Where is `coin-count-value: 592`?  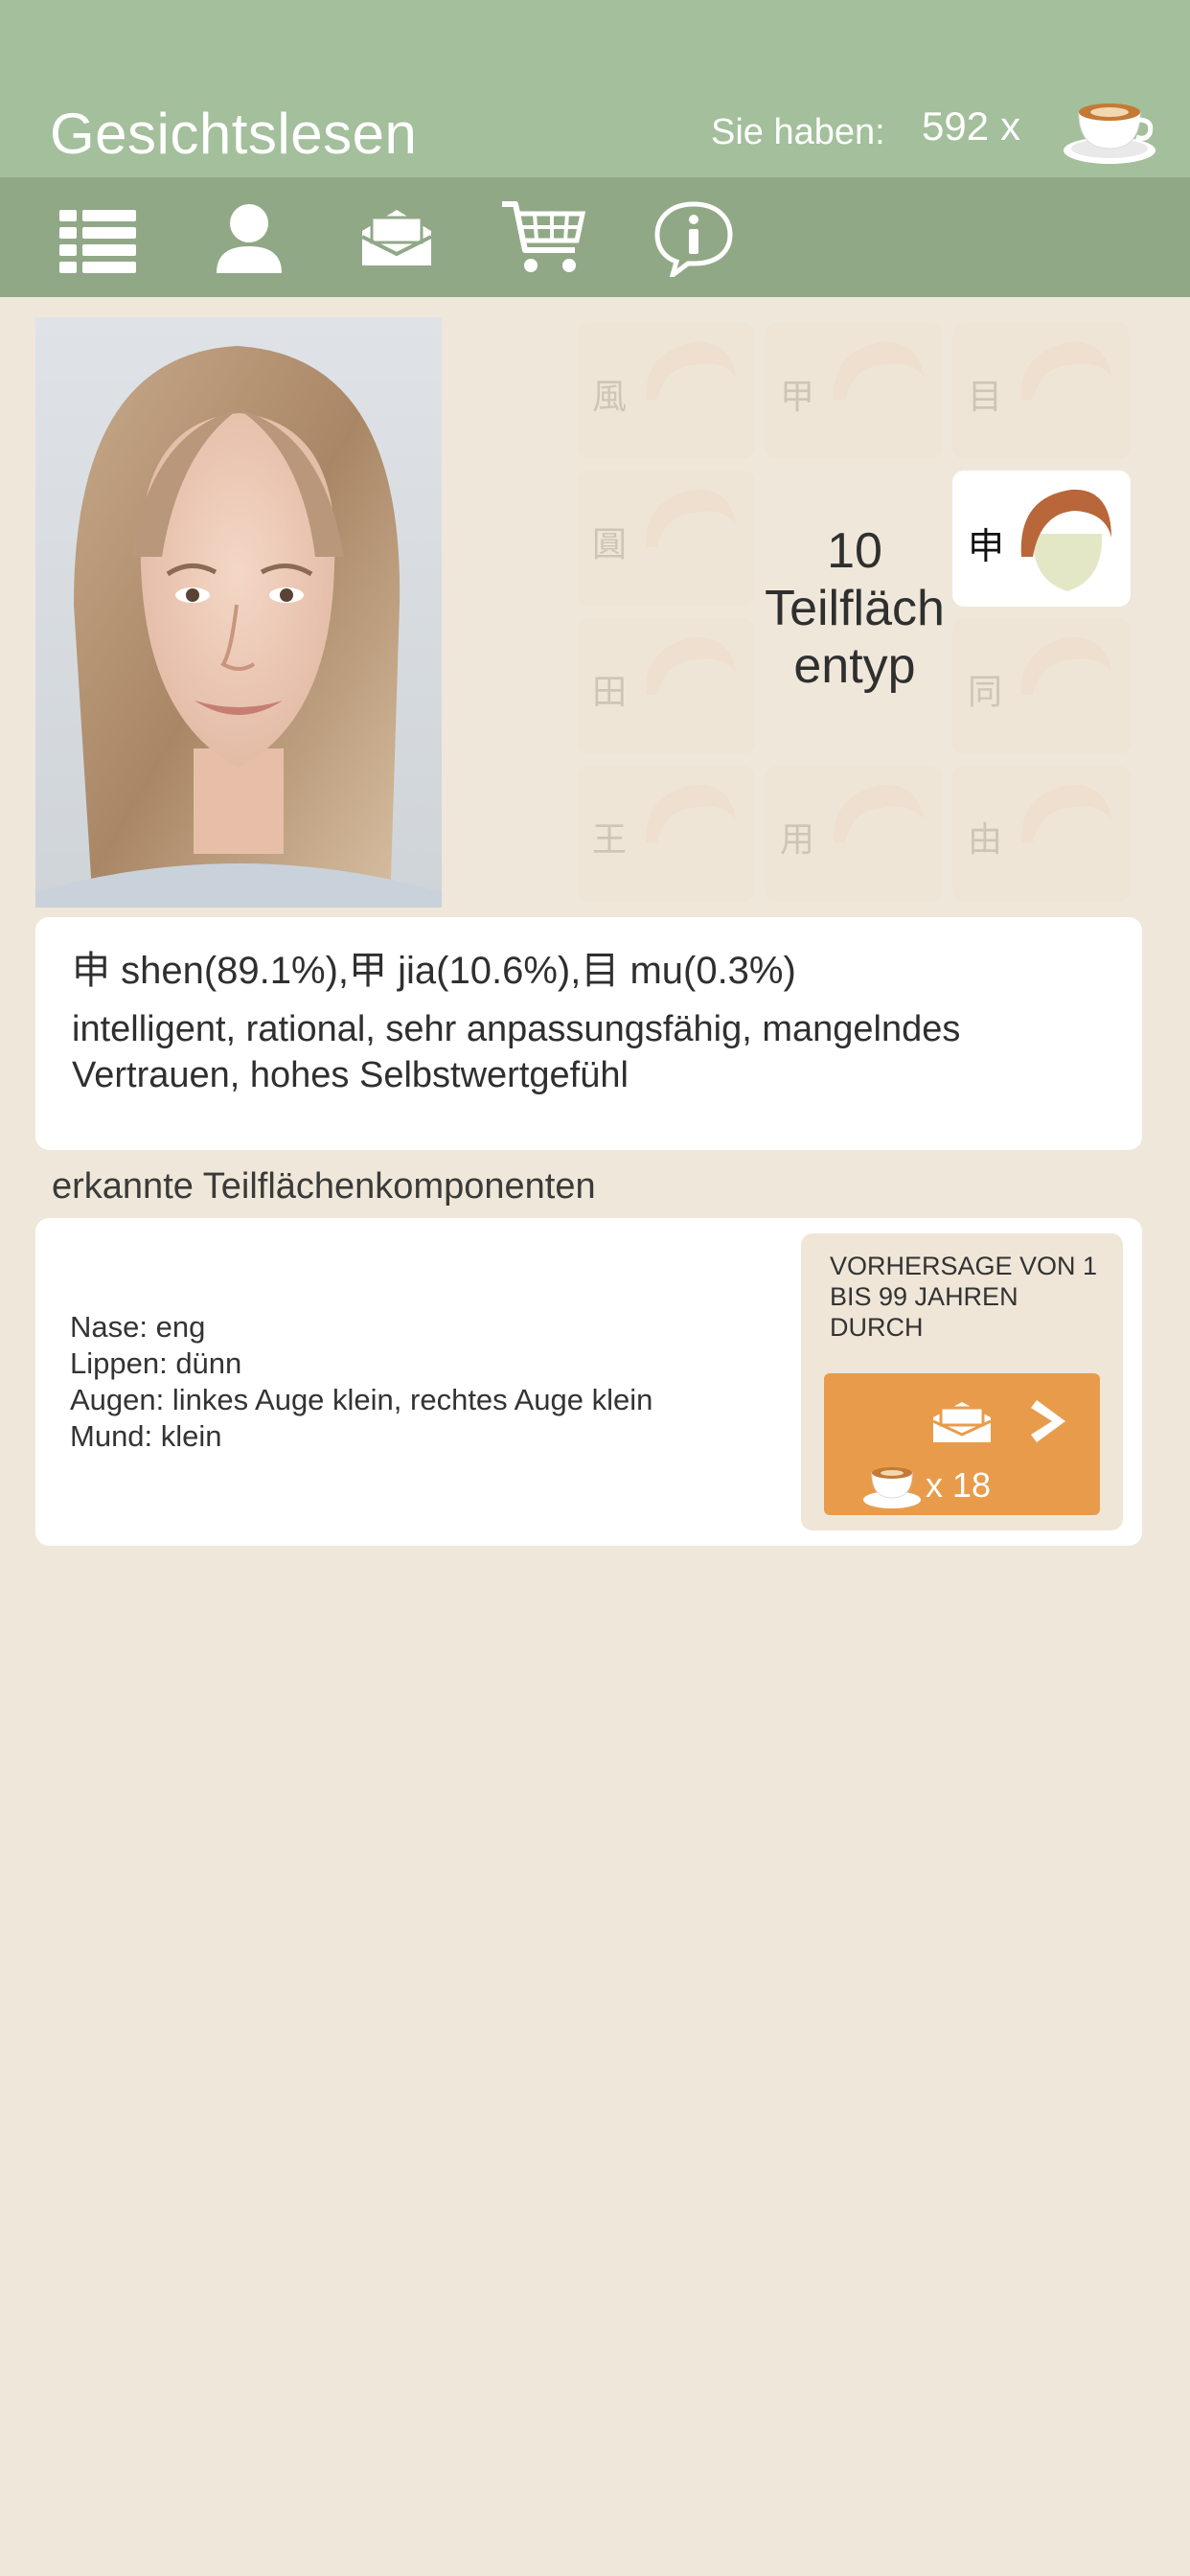
coin-count-value: 592 is located at coordinates (956, 126).